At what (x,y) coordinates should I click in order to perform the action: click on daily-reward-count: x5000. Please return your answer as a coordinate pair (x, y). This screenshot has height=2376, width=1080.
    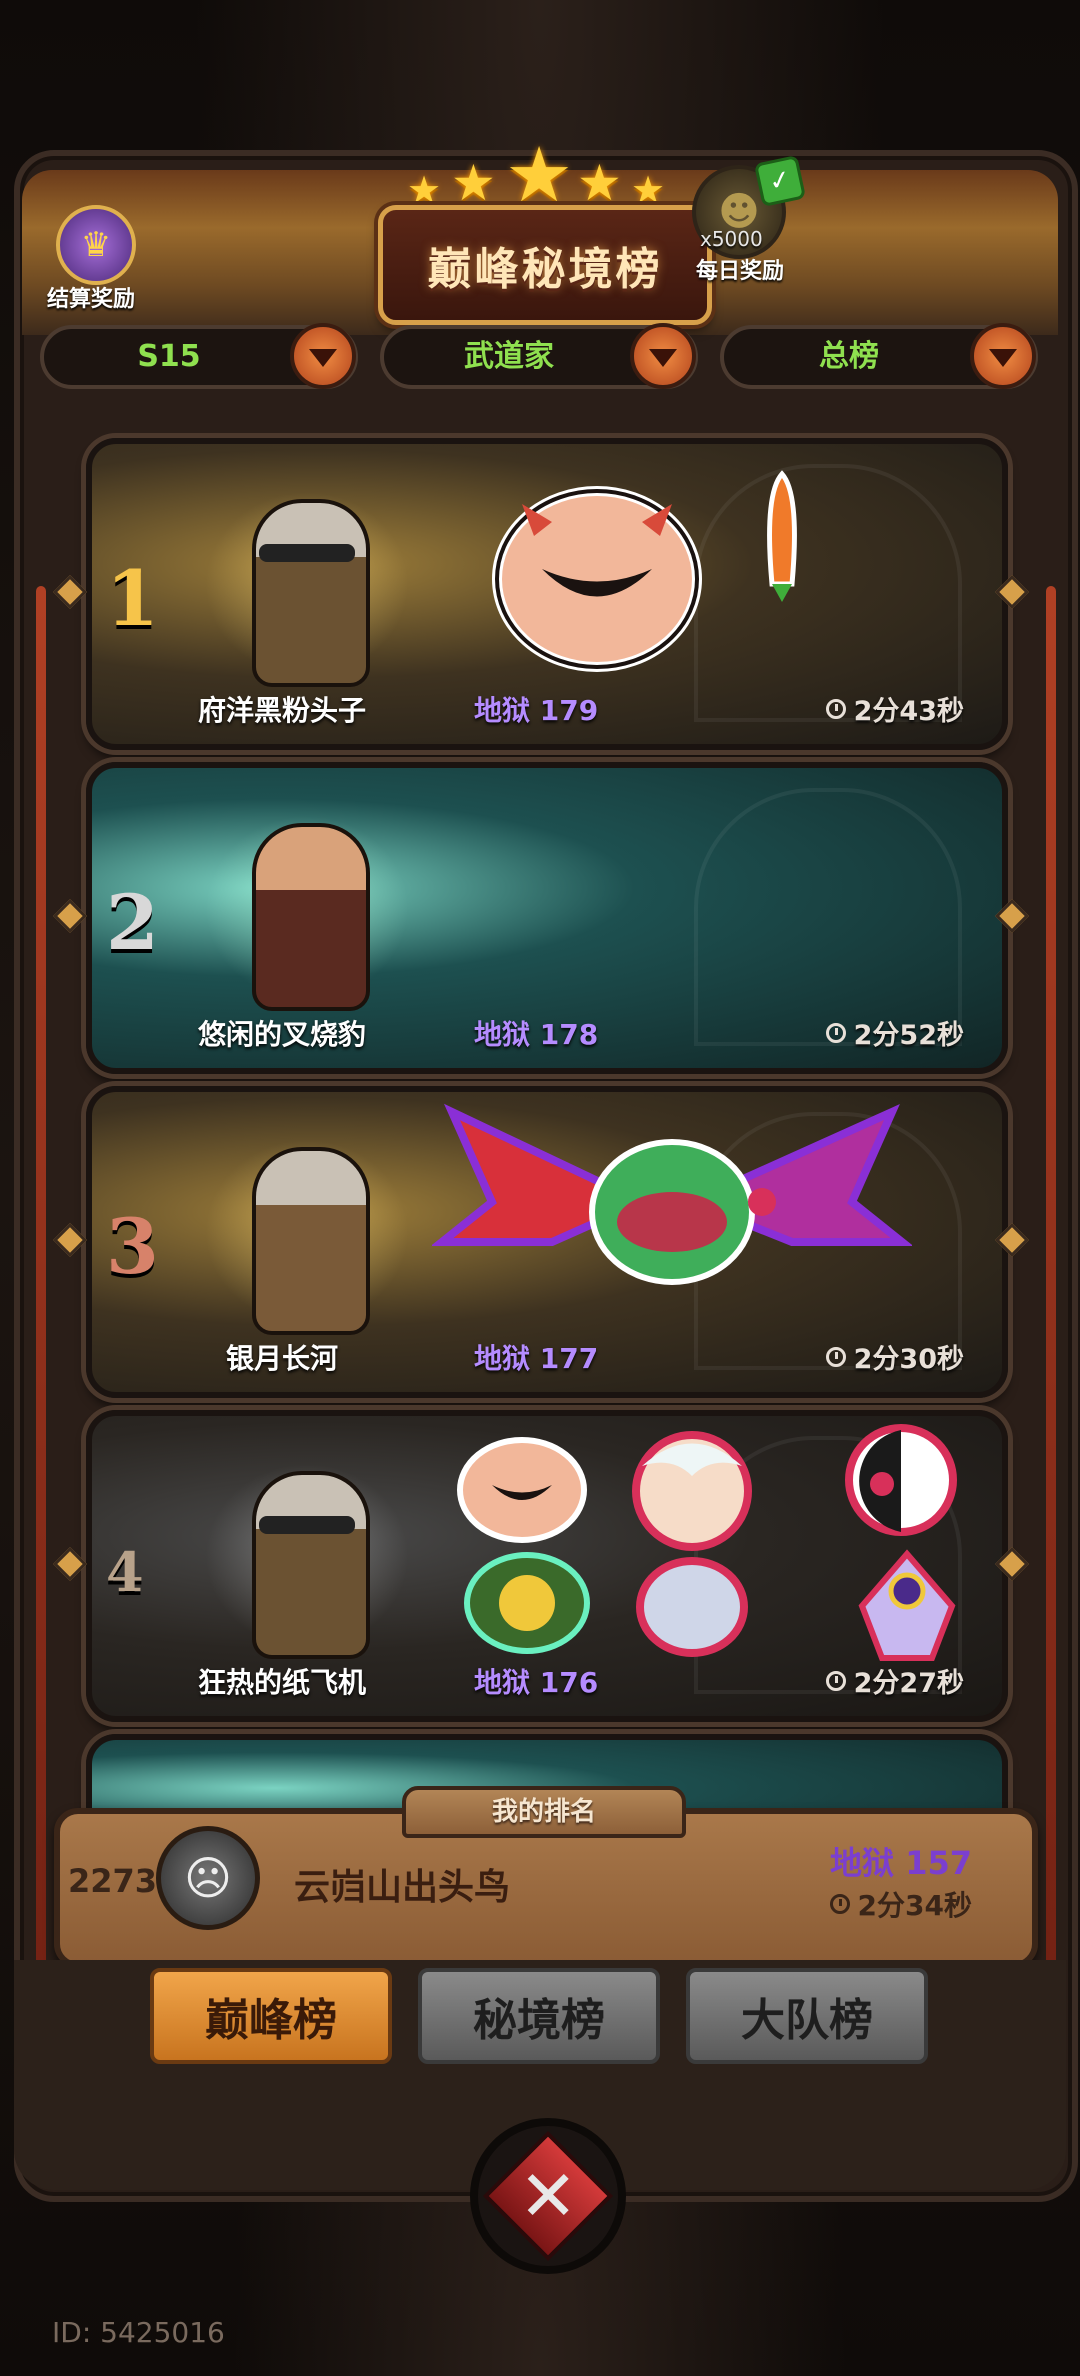
    Looking at the image, I should click on (731, 239).